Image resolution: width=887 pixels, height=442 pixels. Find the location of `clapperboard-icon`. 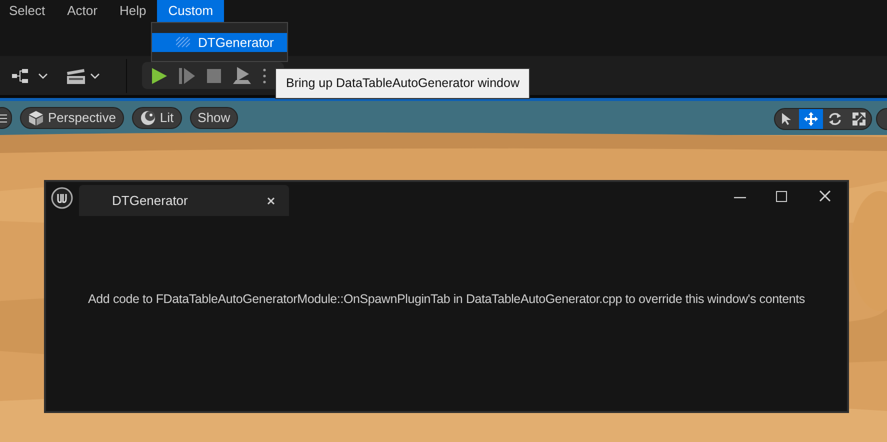

clapperboard-icon is located at coordinates (76, 76).